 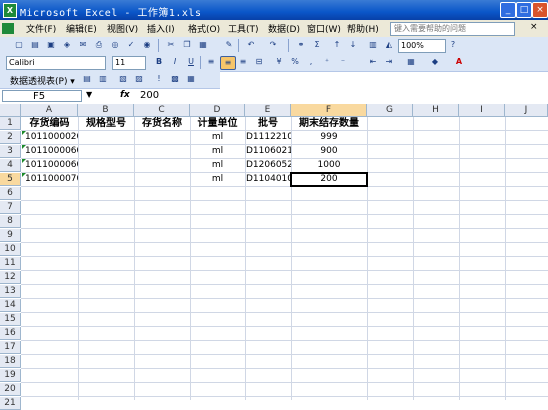 I want to click on column-header-d: D, so click(x=217, y=110).